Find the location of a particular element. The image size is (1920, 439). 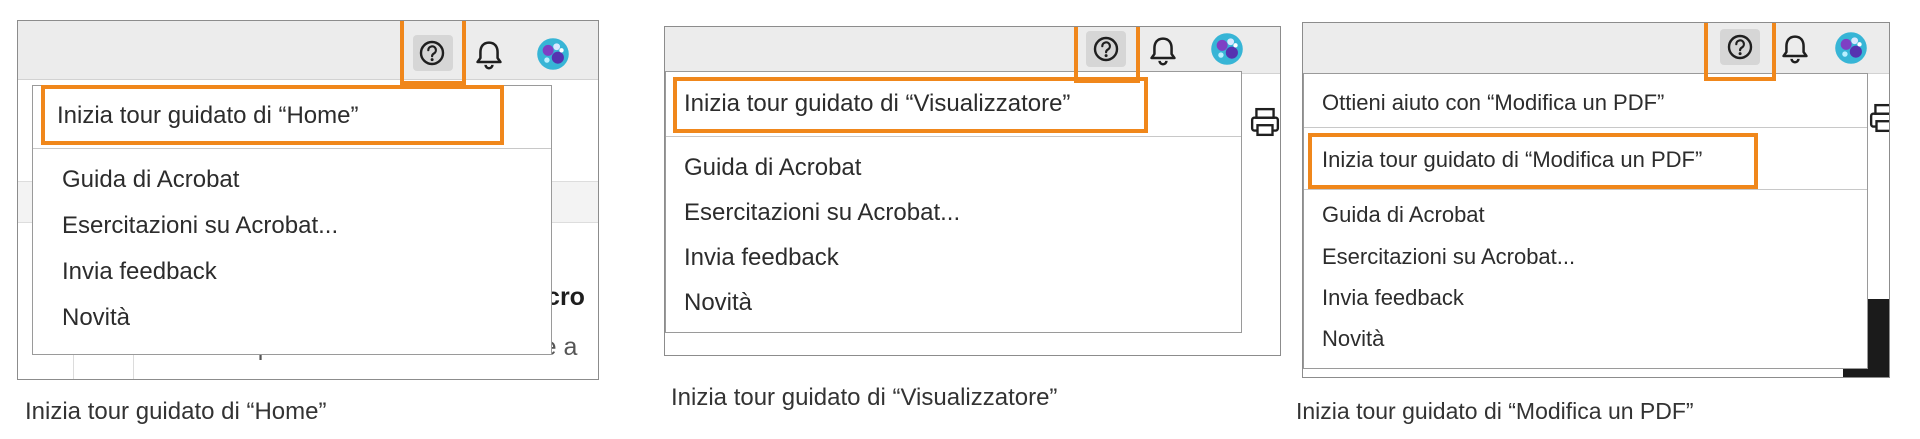

caption-viewer: Inizia tour guidato di “Visualizzatore” is located at coordinates (864, 397).